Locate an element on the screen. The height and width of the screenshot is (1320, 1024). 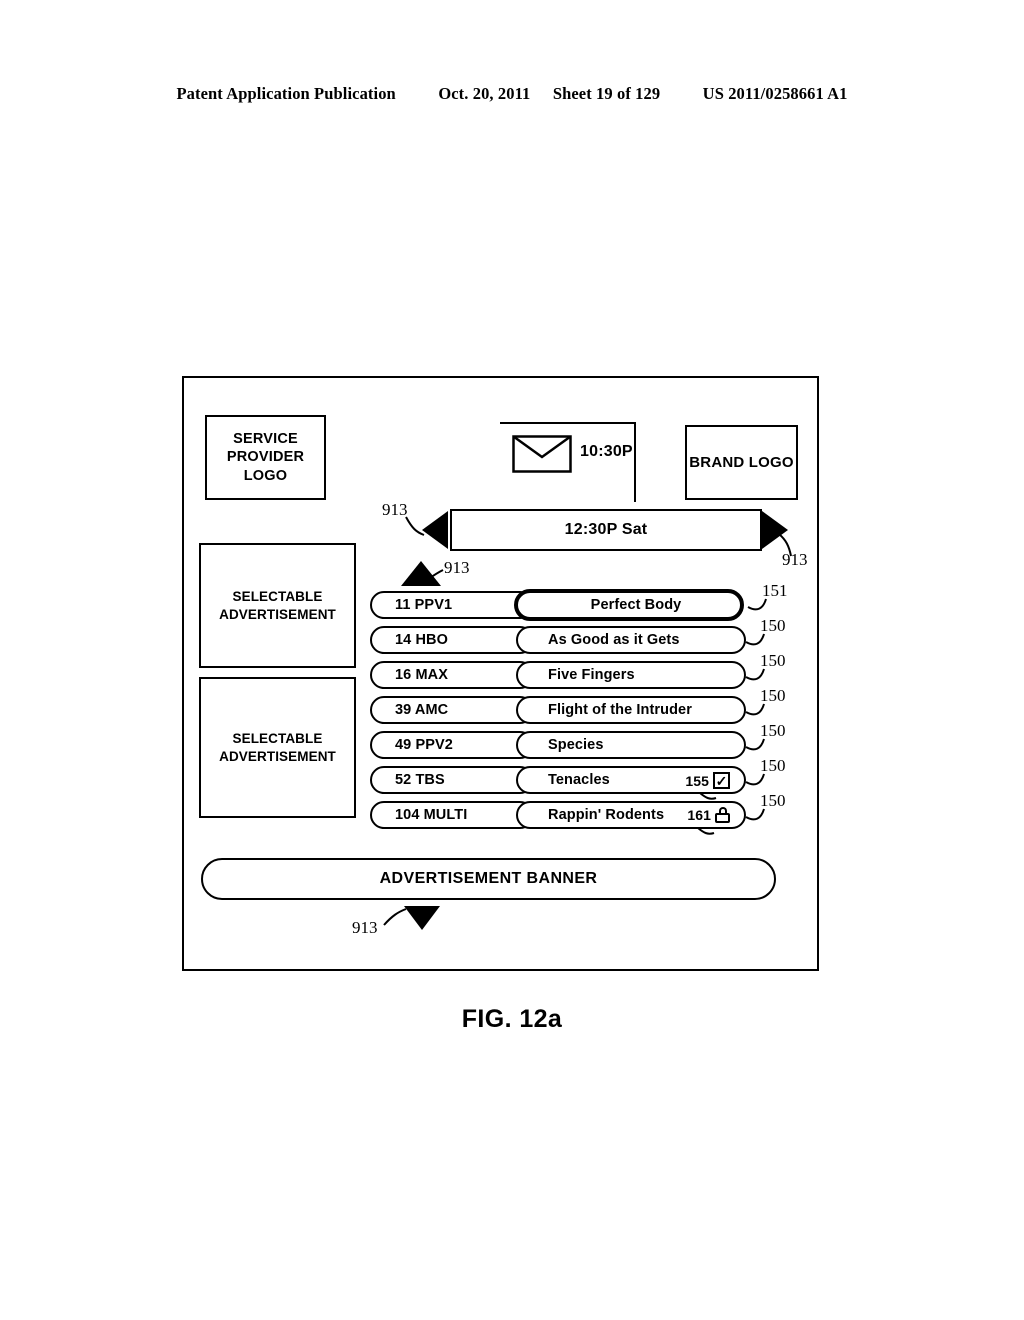
channel-label: 11 PPV1 is located at coordinates (424, 605).